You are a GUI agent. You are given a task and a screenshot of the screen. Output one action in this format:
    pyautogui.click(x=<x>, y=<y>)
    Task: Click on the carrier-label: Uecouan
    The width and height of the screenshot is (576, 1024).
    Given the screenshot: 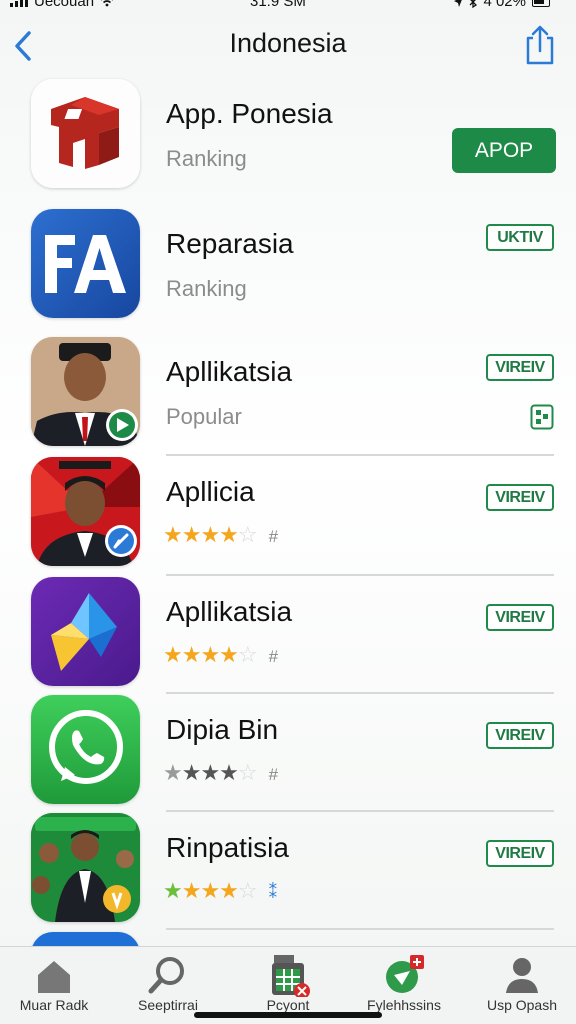 What is the action you would take?
    pyautogui.click(x=64, y=5)
    